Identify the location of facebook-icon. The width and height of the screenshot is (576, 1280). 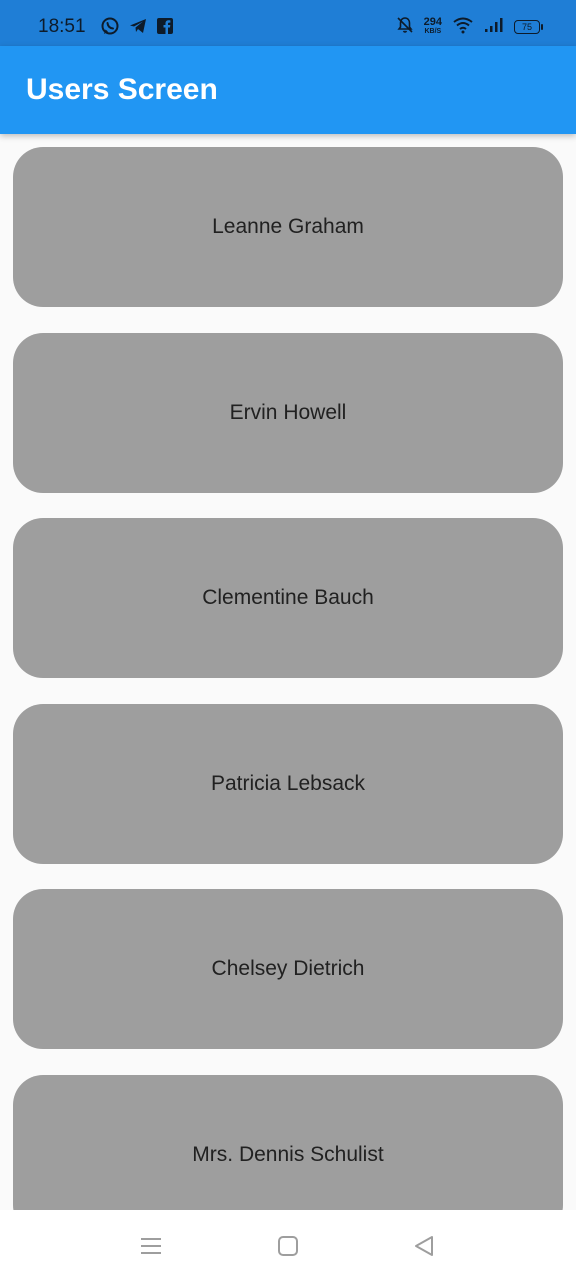
(165, 28).